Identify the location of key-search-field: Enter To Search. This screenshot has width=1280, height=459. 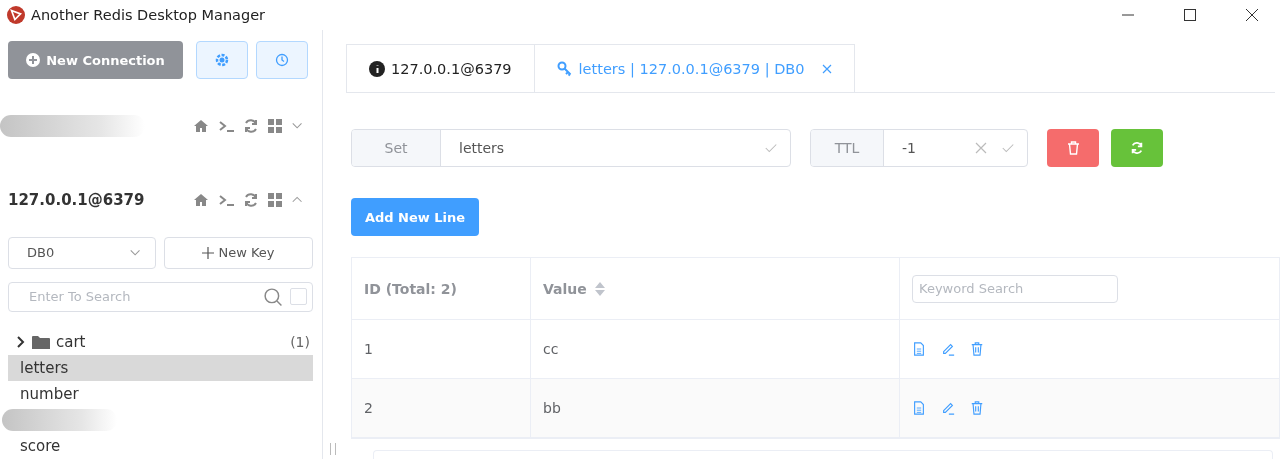
(160, 296).